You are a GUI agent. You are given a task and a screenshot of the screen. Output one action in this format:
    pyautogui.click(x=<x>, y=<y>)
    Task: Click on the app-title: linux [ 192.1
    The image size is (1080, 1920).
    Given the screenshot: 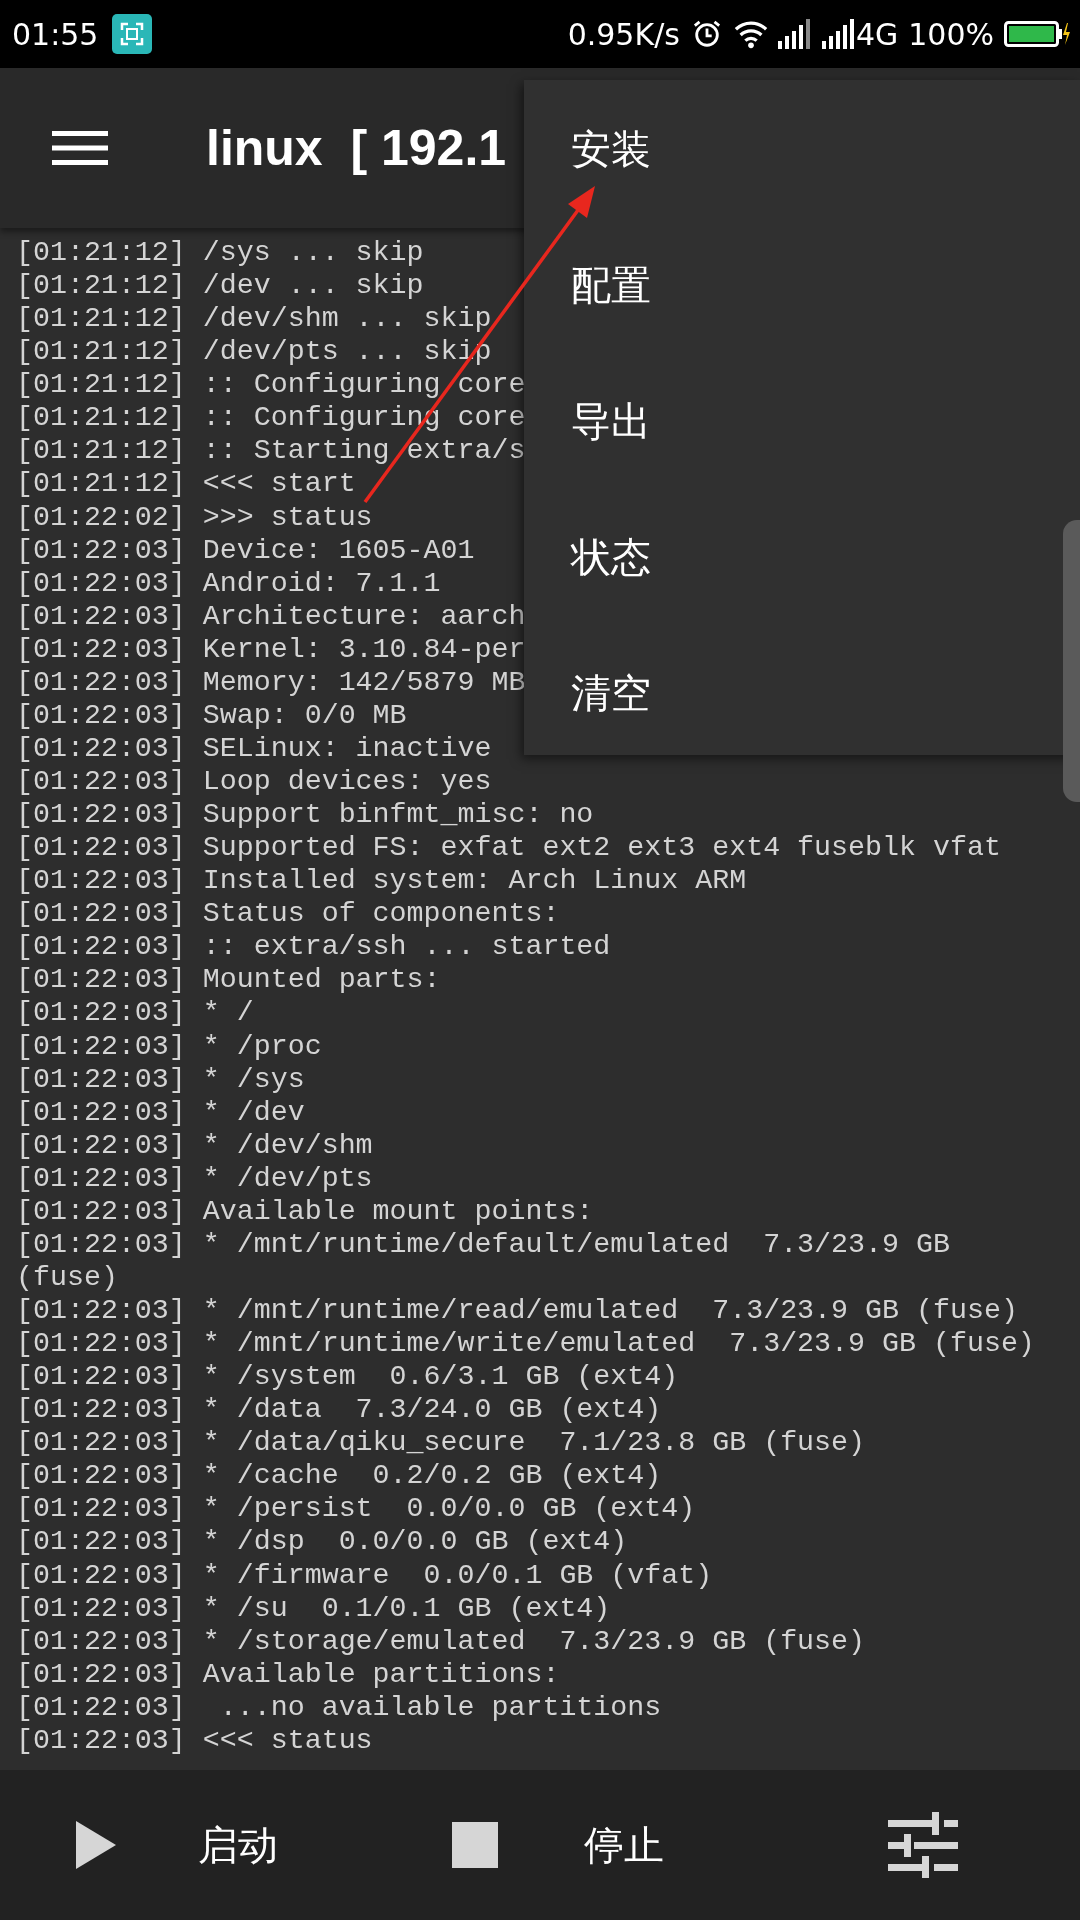 What is the action you would take?
    pyautogui.click(x=356, y=148)
    